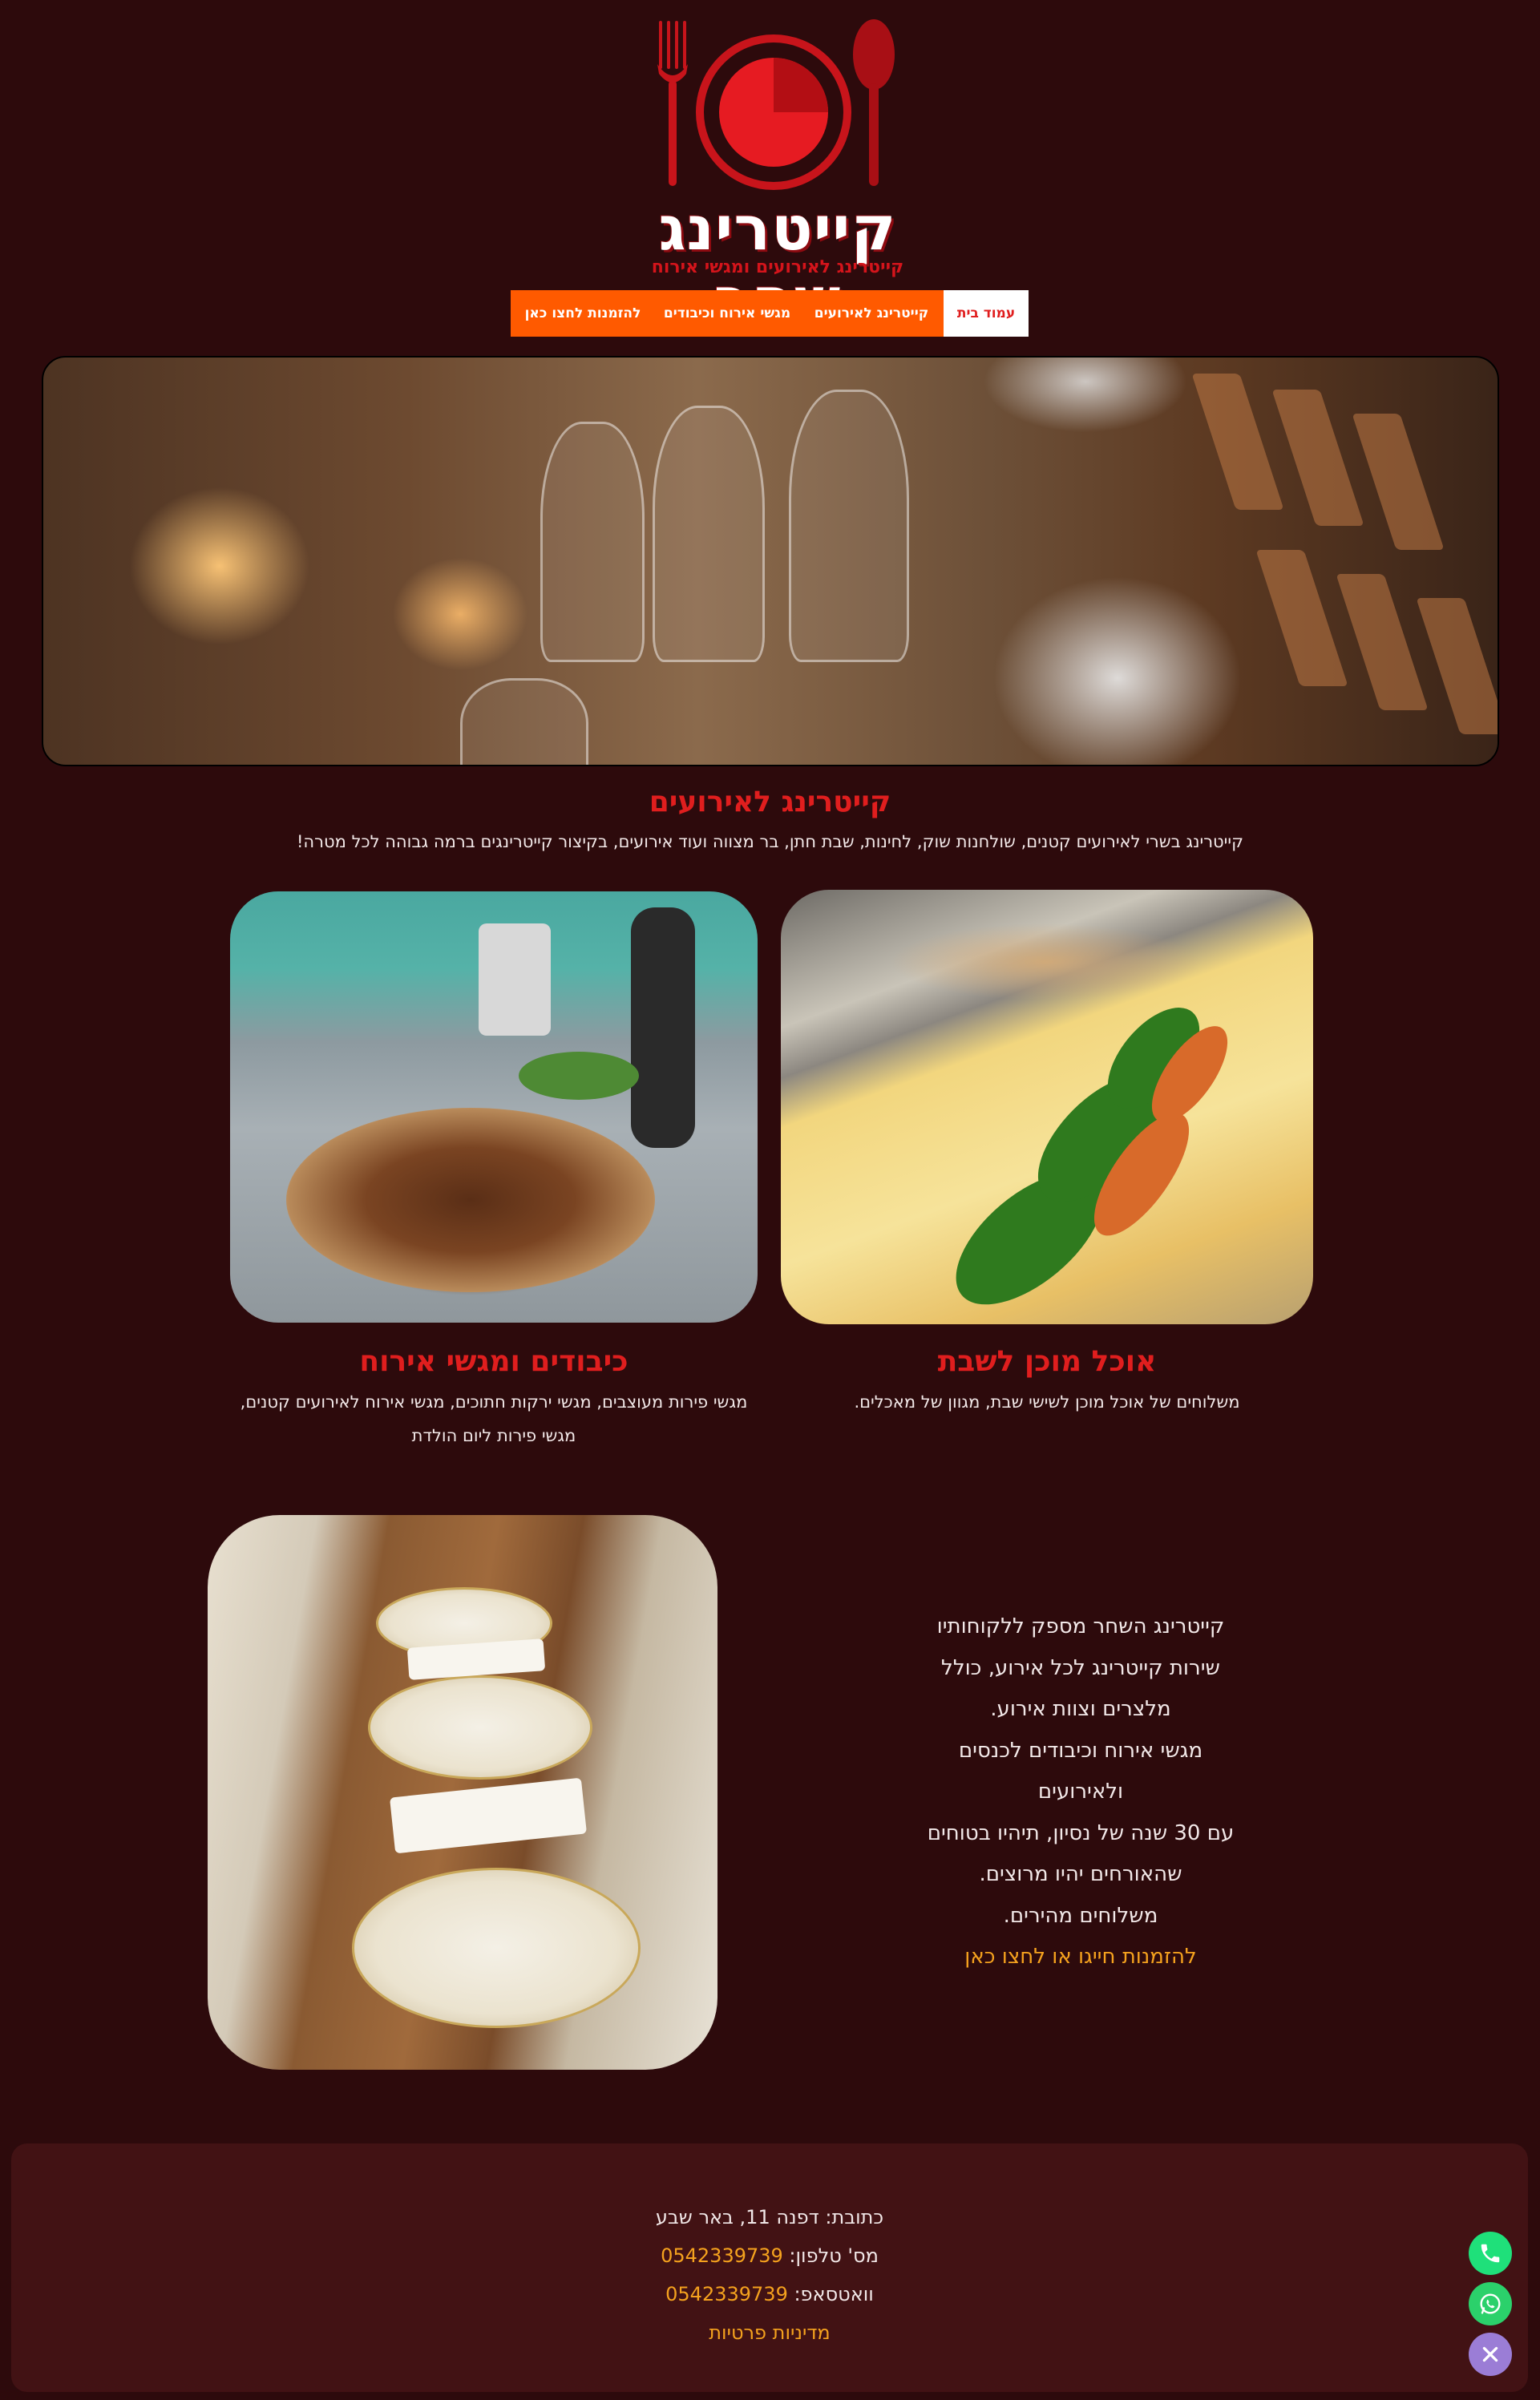 The width and height of the screenshot is (1540, 2400). Describe the element at coordinates (776, 105) in the screenshot. I see `plate-cutlery-icon` at that location.